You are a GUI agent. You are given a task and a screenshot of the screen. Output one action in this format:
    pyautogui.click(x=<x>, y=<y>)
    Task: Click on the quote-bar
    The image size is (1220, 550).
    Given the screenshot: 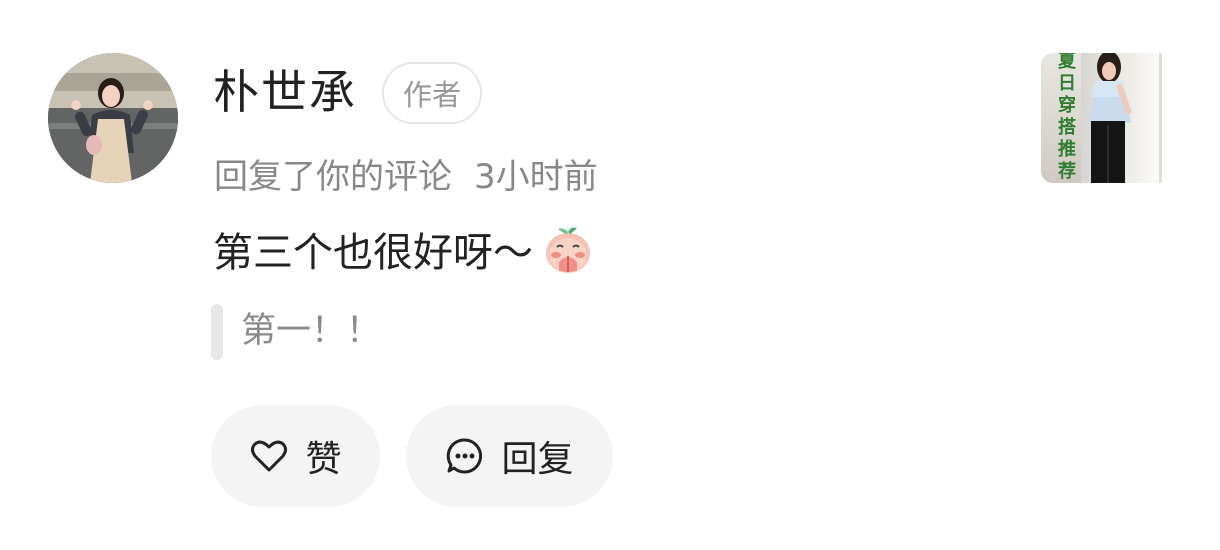 What is the action you would take?
    pyautogui.click(x=217, y=332)
    